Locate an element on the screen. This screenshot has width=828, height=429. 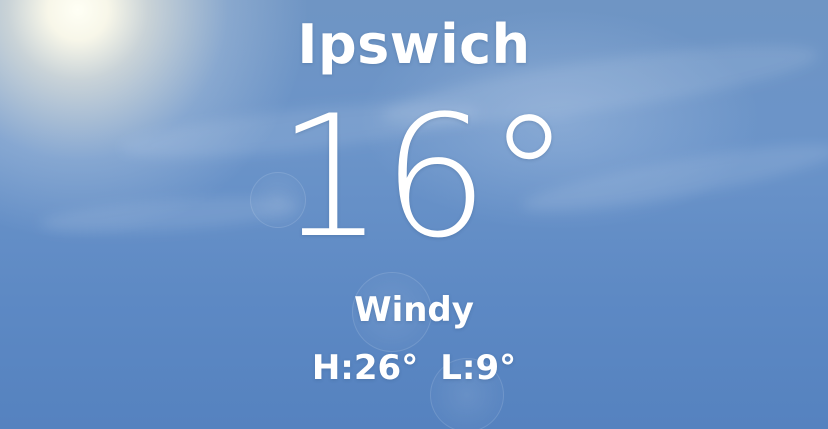
low-temperature: L:9° is located at coordinates (478, 368).